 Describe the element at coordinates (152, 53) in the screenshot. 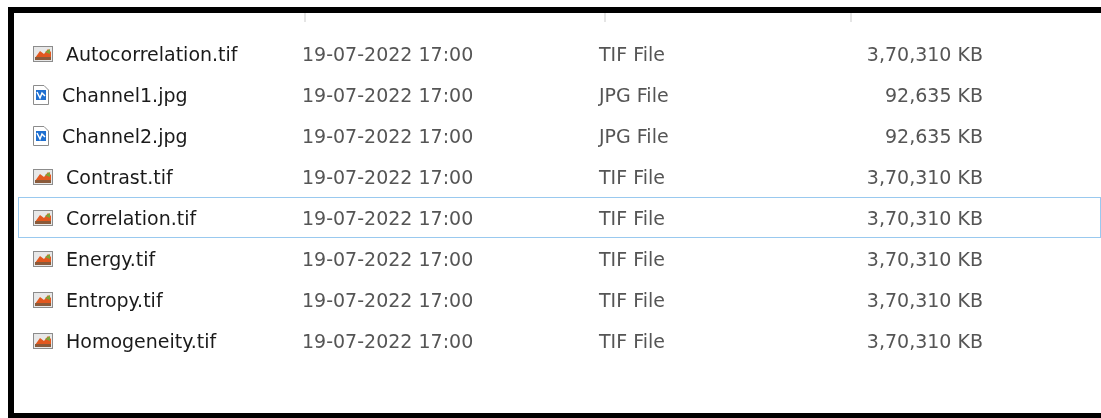

I see `file-name: Autocorrelation.tif` at that location.